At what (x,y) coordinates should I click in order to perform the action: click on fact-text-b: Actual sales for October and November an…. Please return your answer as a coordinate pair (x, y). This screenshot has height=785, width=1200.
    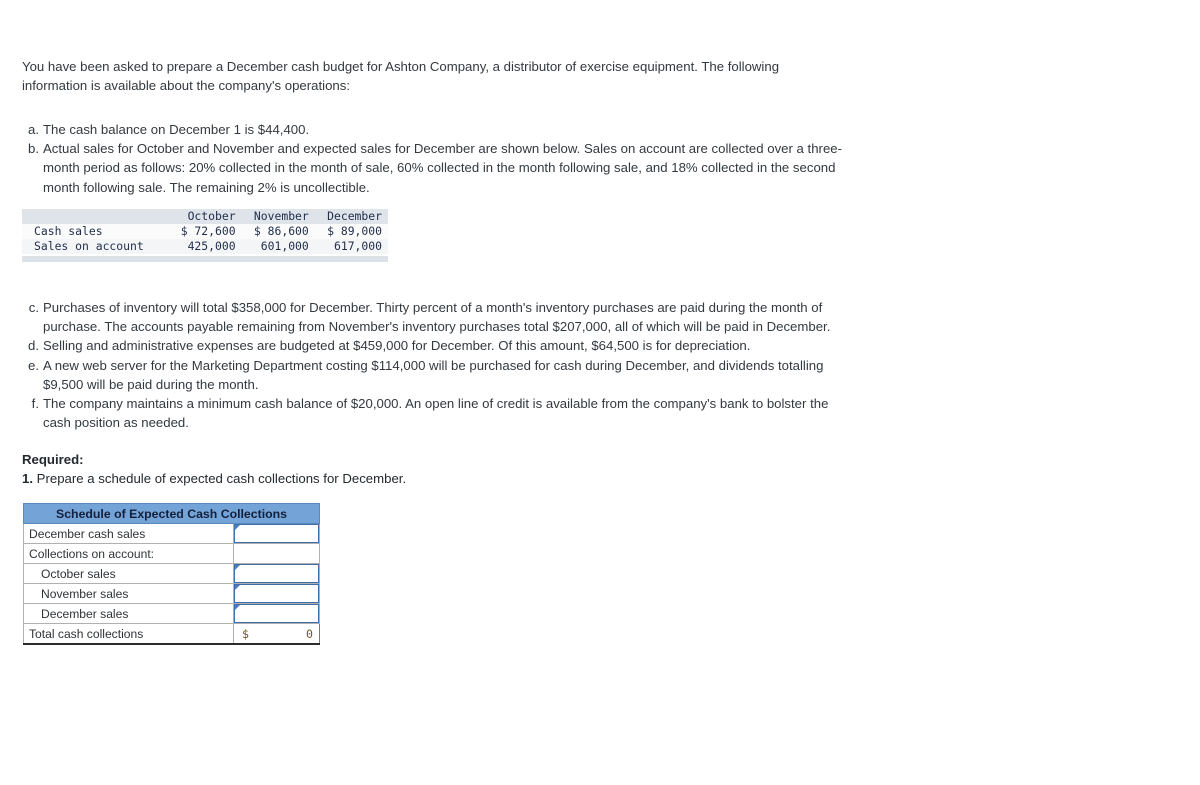
    Looking at the image, I should click on (443, 168).